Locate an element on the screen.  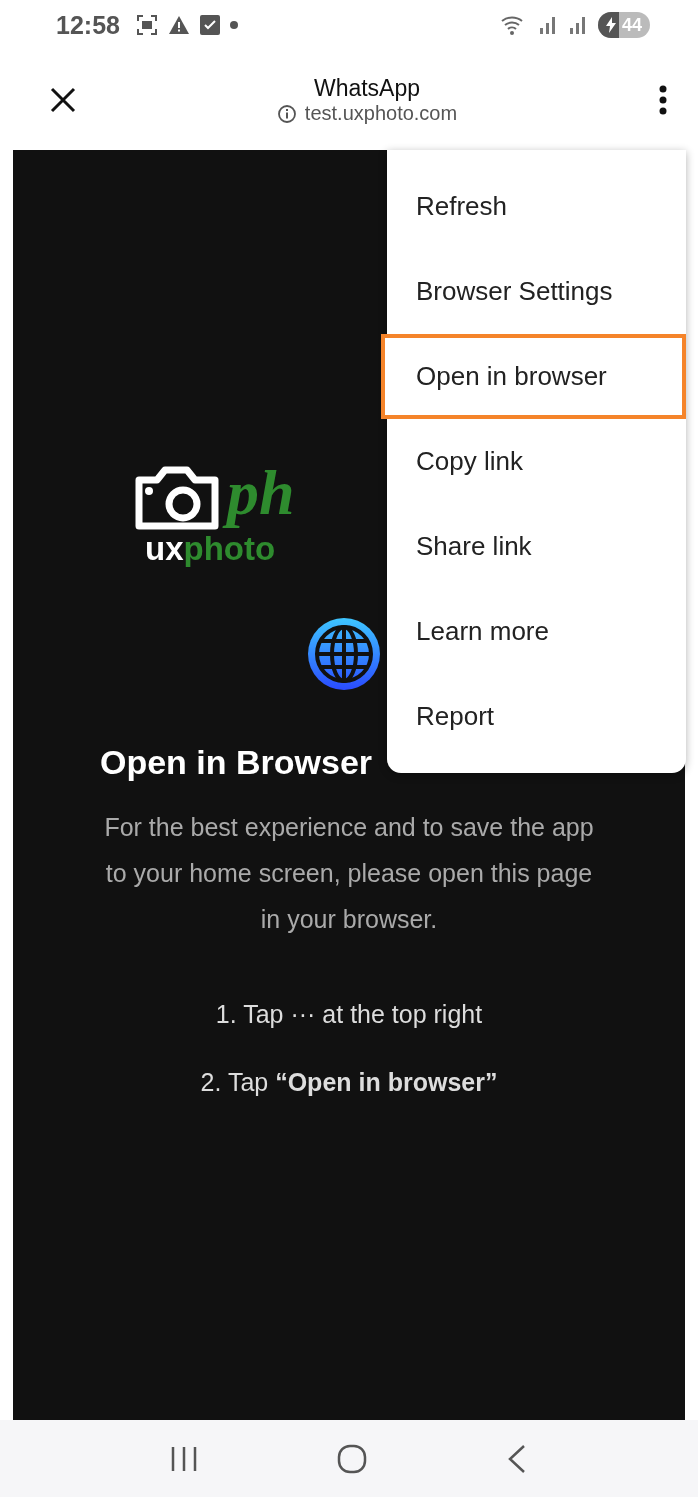
screenshot-icon is located at coordinates (146, 25).